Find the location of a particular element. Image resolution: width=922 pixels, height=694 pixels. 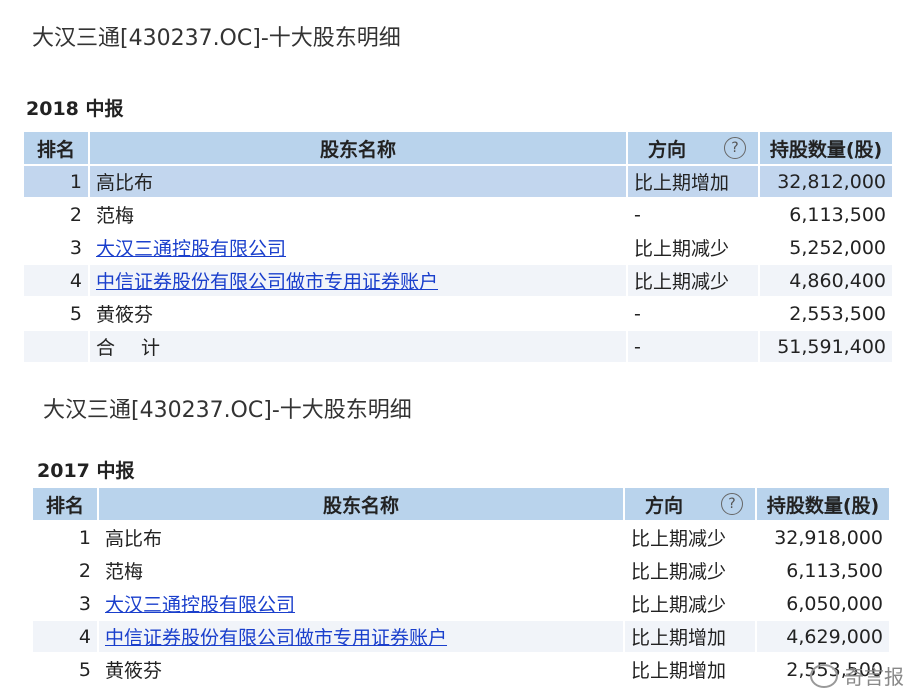

table-row: 1 高比布 比上期减少 32,918,000 is located at coordinates (462, 538).